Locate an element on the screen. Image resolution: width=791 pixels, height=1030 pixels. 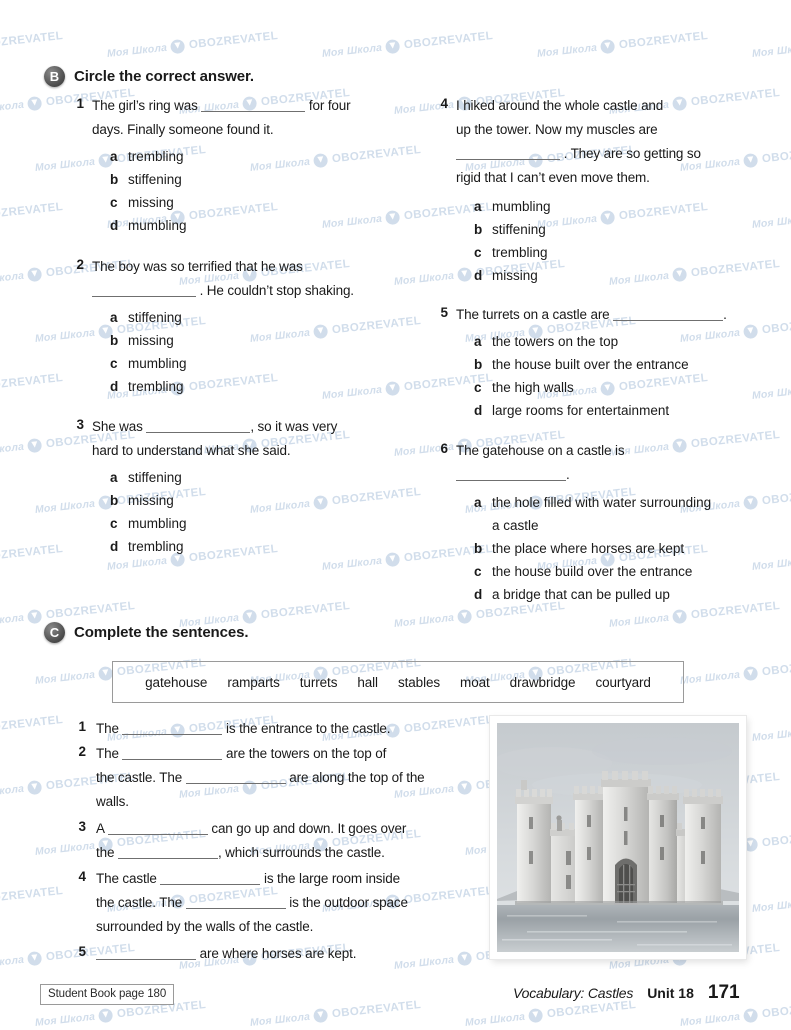
option-label: the hole filled with water surrounding is located at coordinates (602, 502).